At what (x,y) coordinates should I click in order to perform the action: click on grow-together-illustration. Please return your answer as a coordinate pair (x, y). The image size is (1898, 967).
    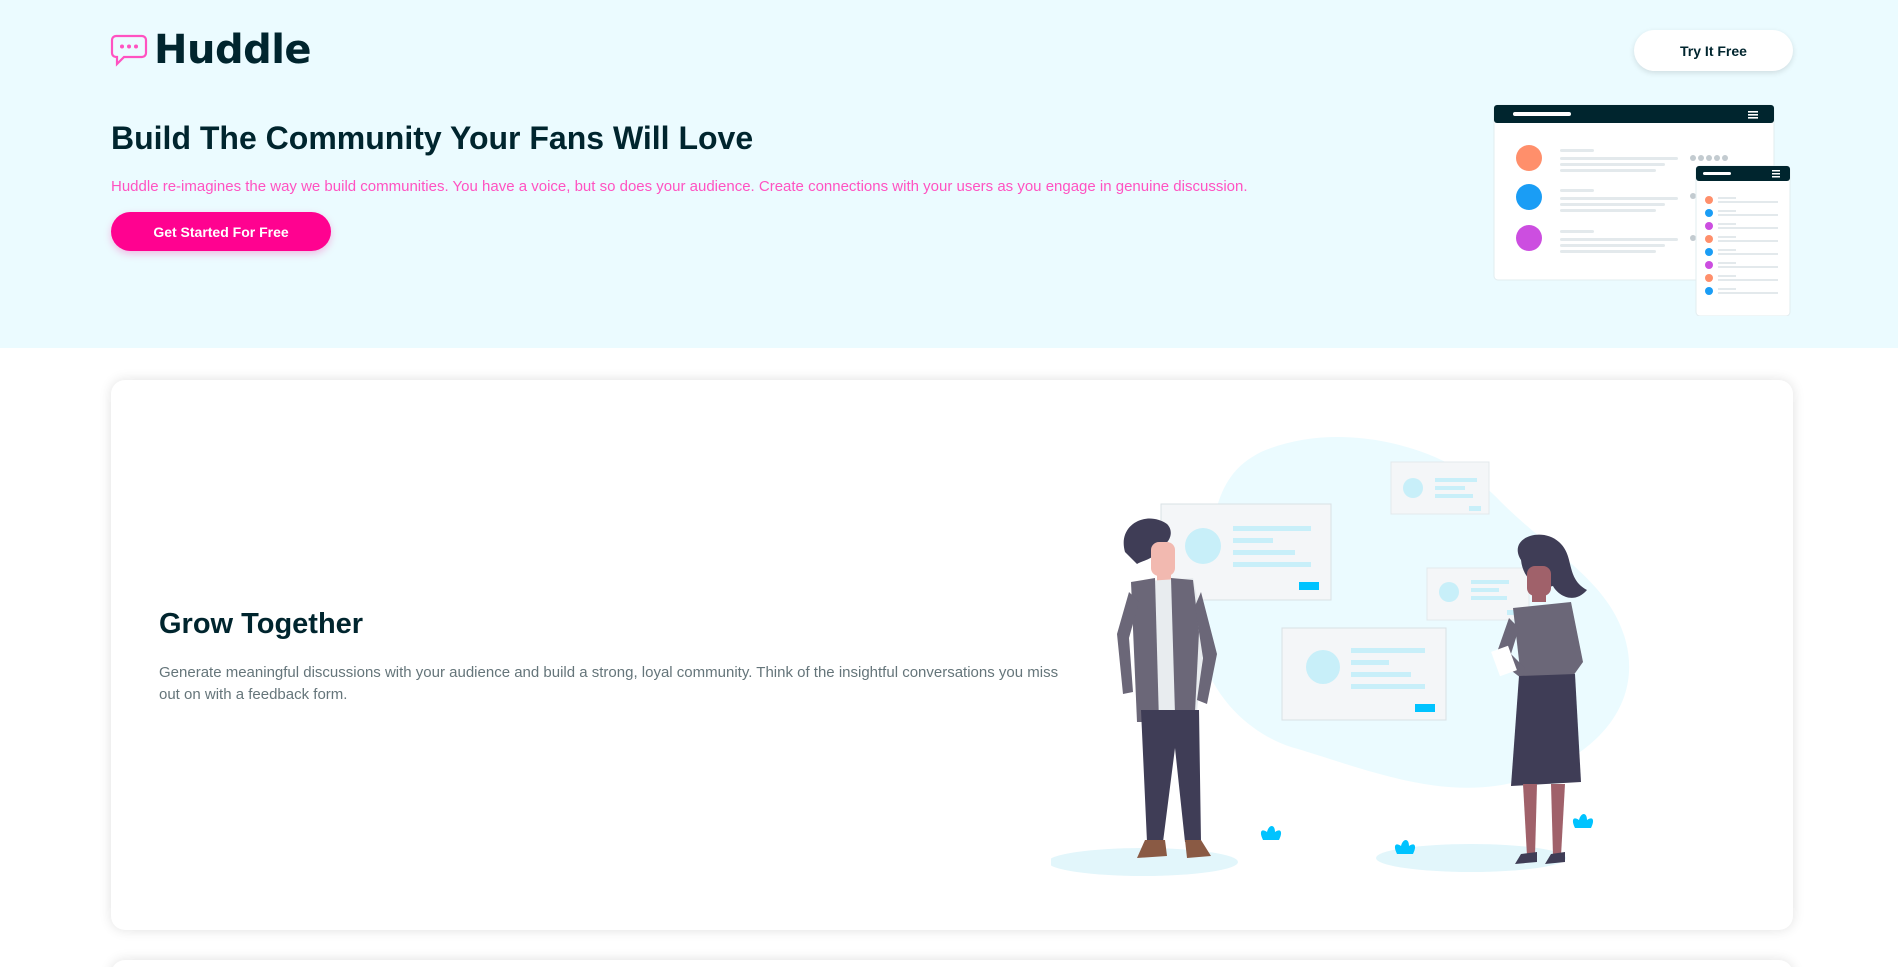
    Looking at the image, I should click on (1340, 656).